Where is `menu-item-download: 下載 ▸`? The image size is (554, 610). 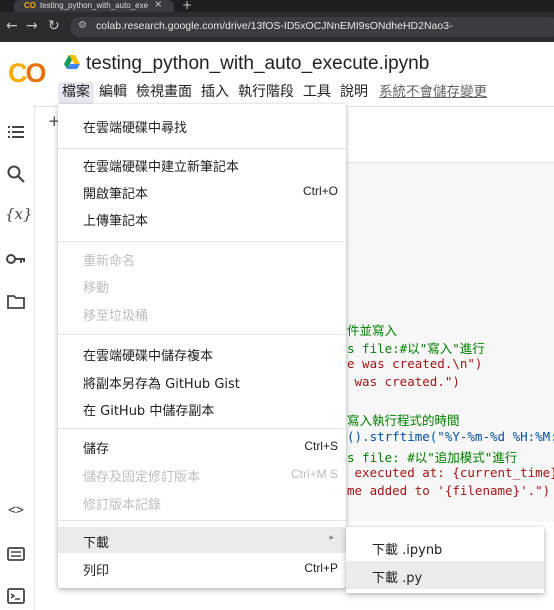 menu-item-download: 下載 ▸ is located at coordinates (202, 540).